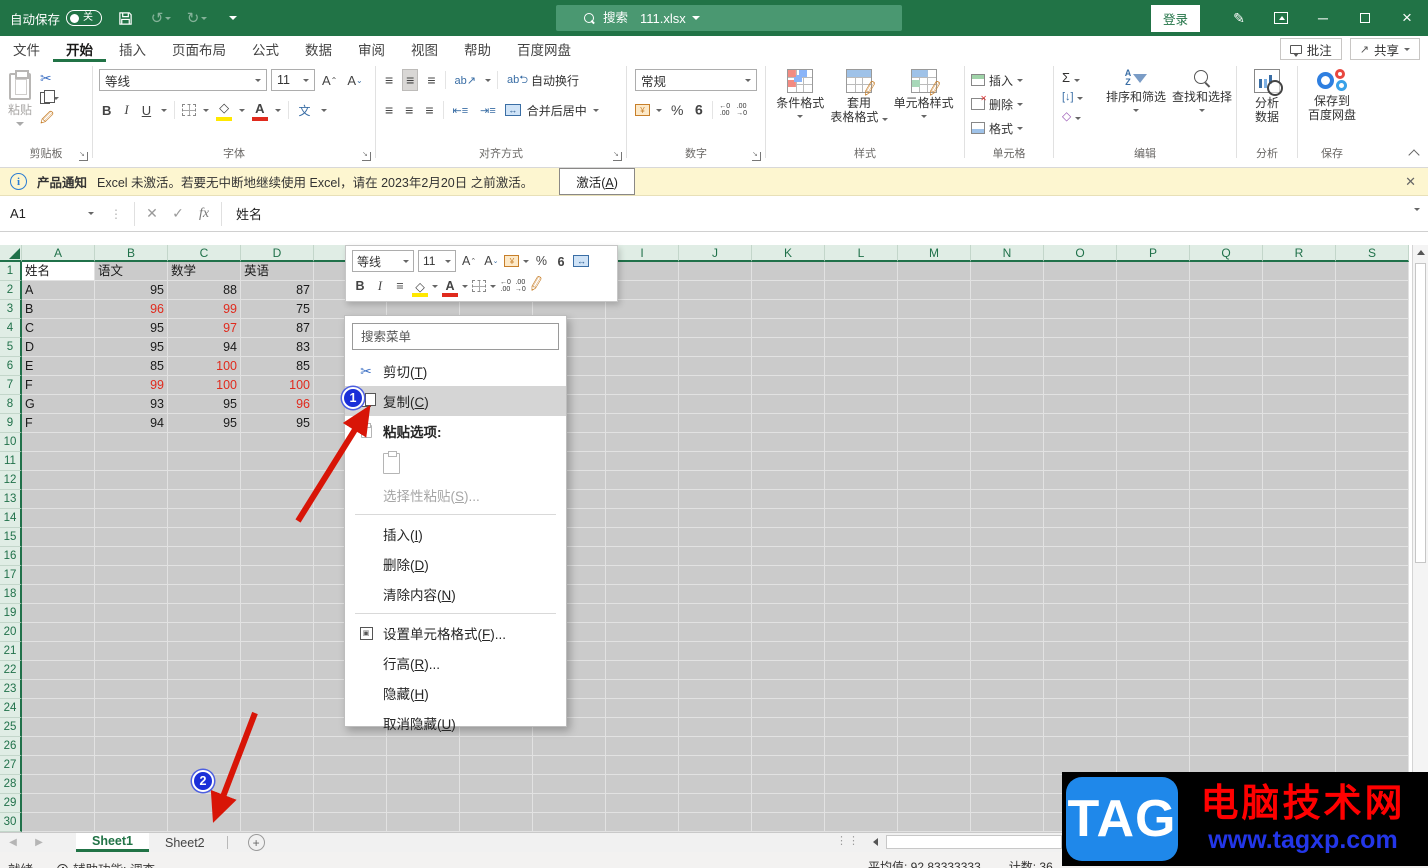 Image resolution: width=1428 pixels, height=868 pixels. What do you see at coordinates (277, 822) in the screenshot?
I see `cell-D30` at bounding box center [277, 822].